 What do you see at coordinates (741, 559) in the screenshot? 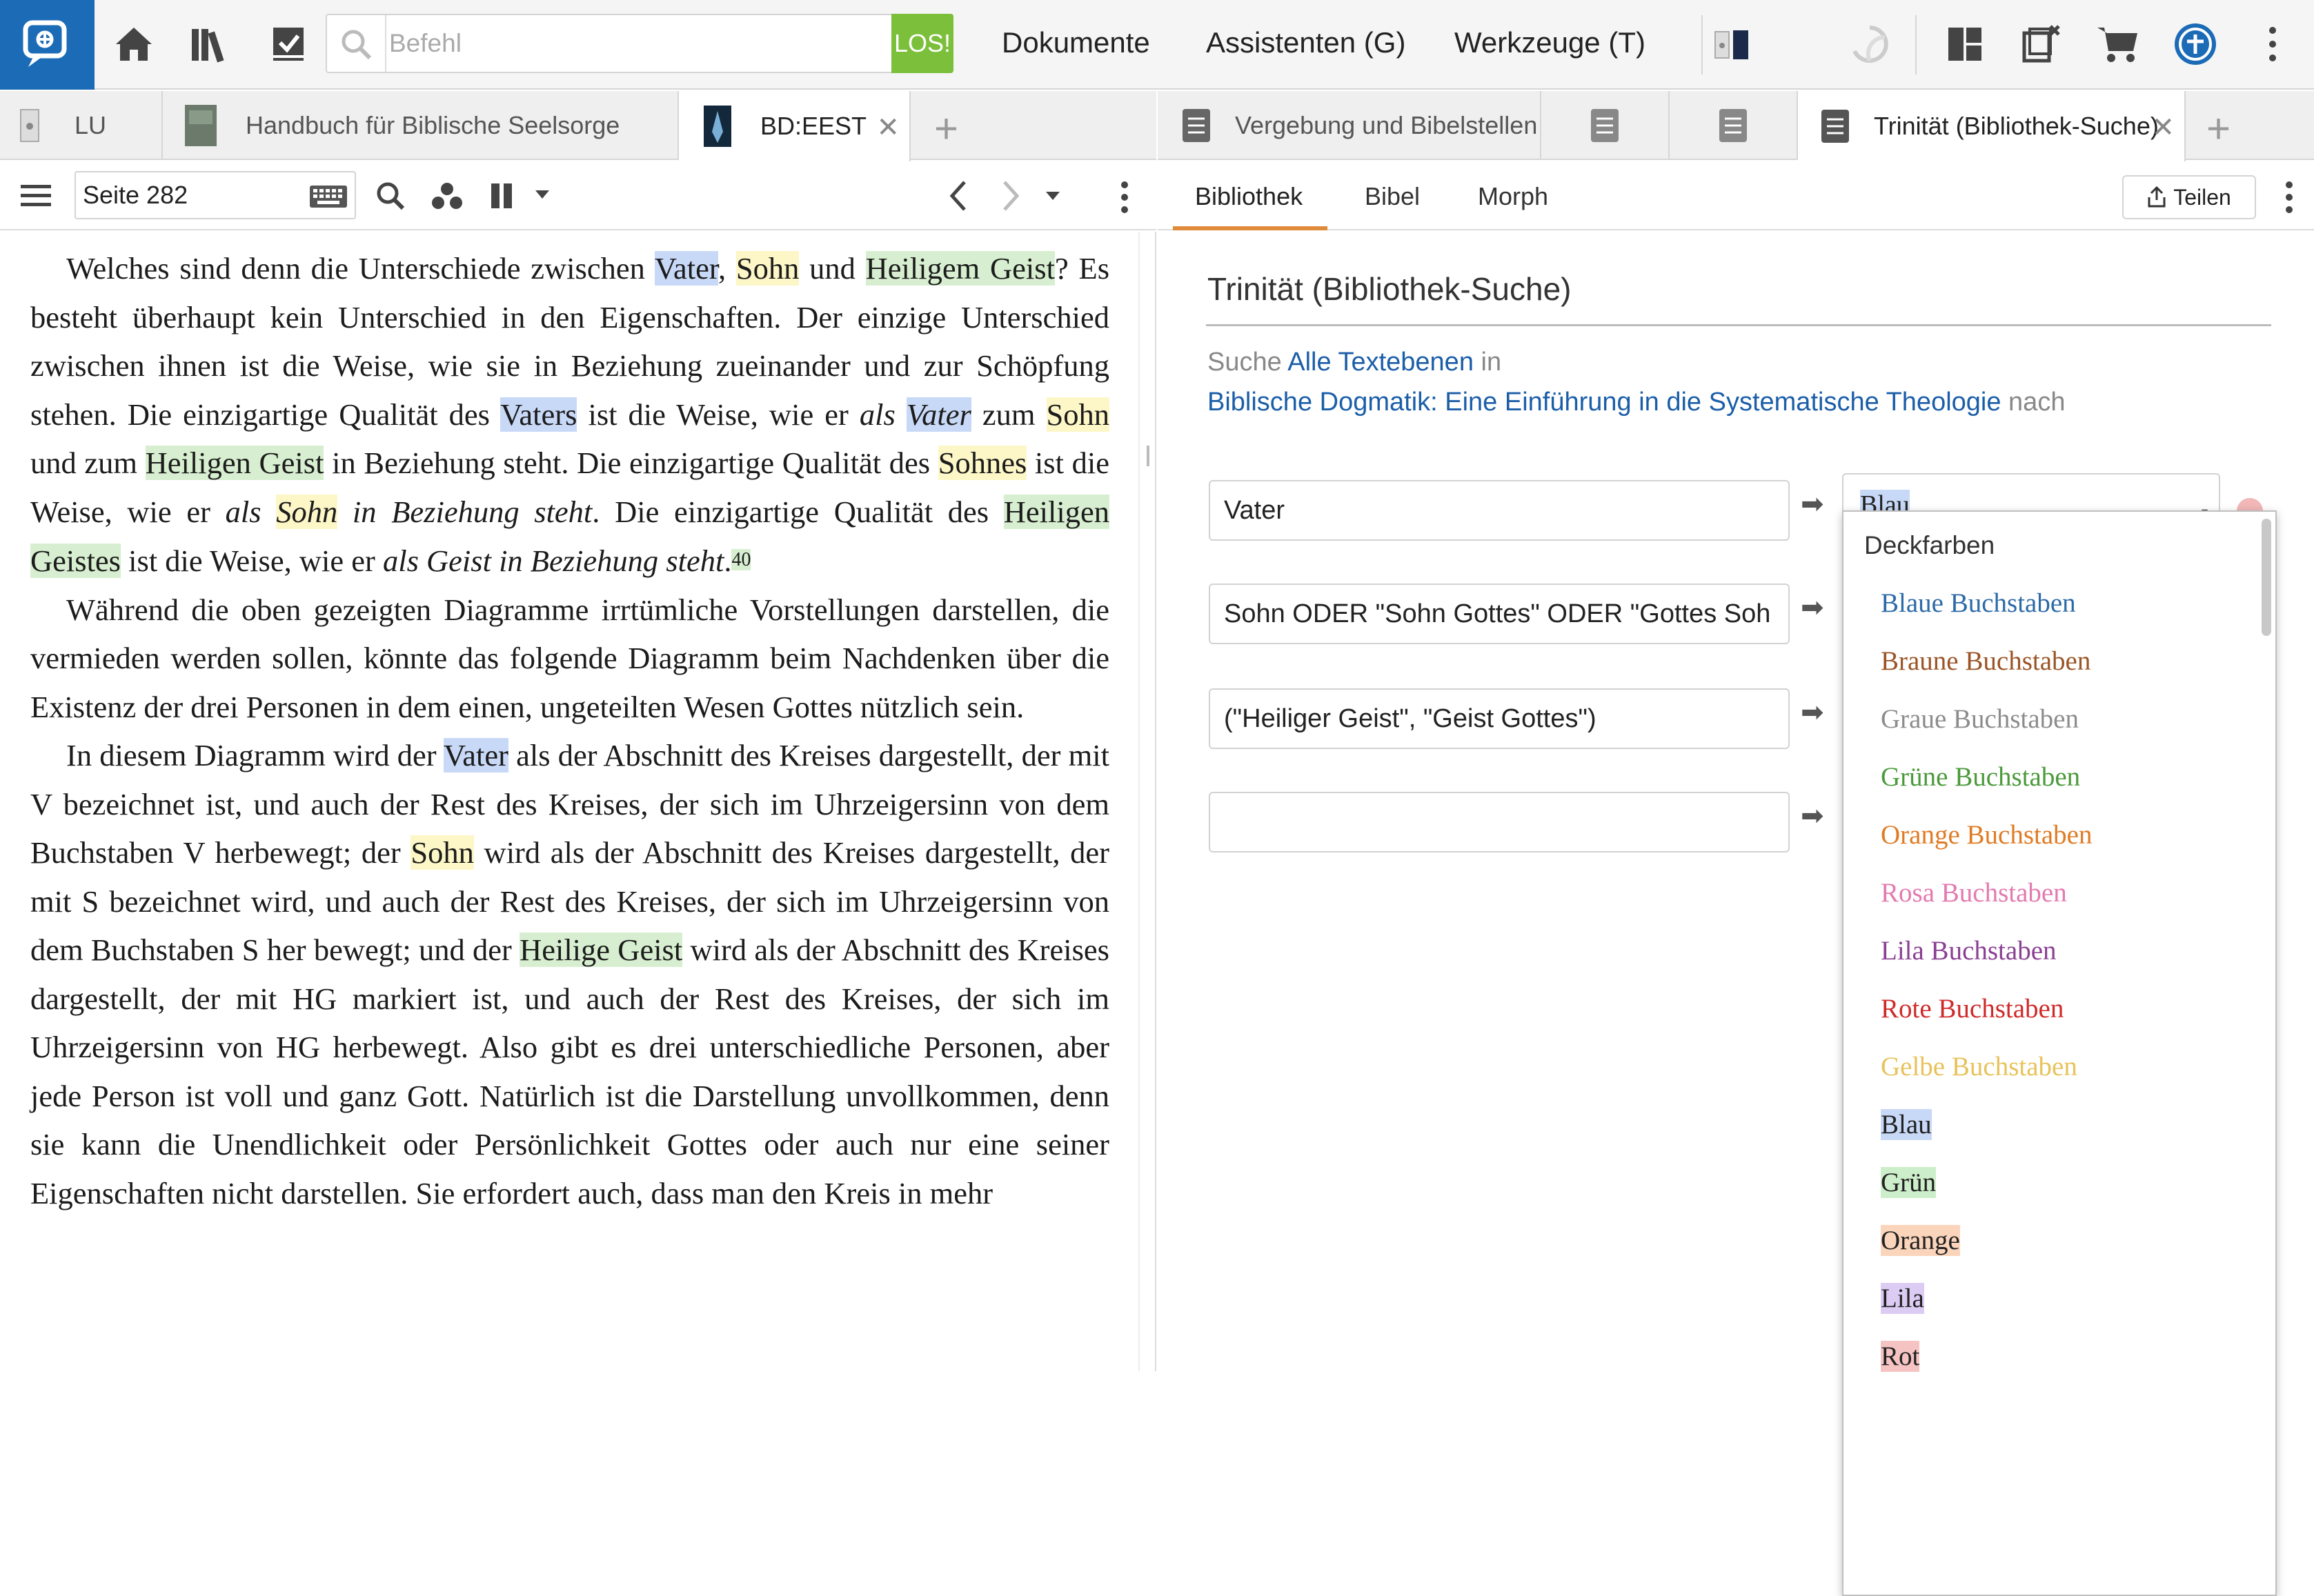
I see `footnote-link: 40` at bounding box center [741, 559].